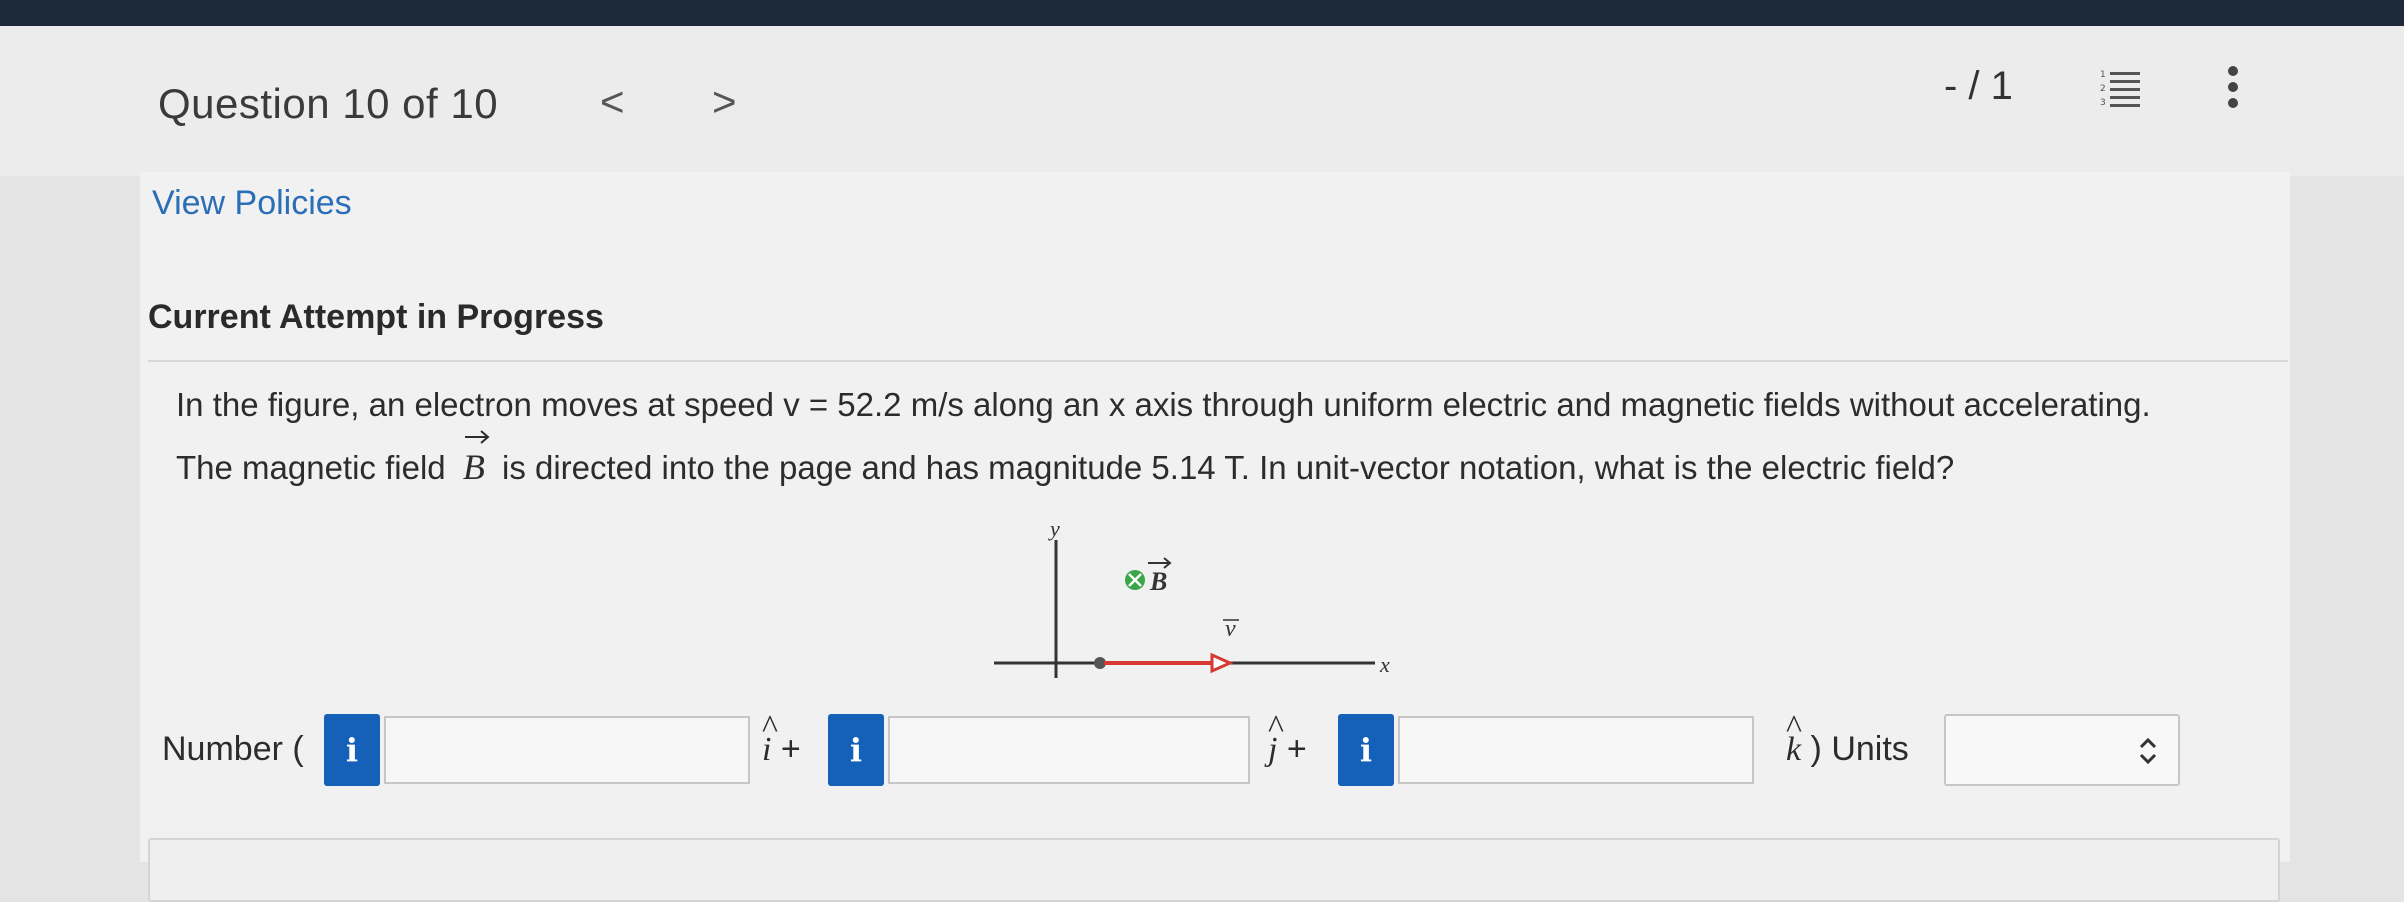 This screenshot has width=2404, height=902. I want to click on j-component-input, so click(1069, 750).